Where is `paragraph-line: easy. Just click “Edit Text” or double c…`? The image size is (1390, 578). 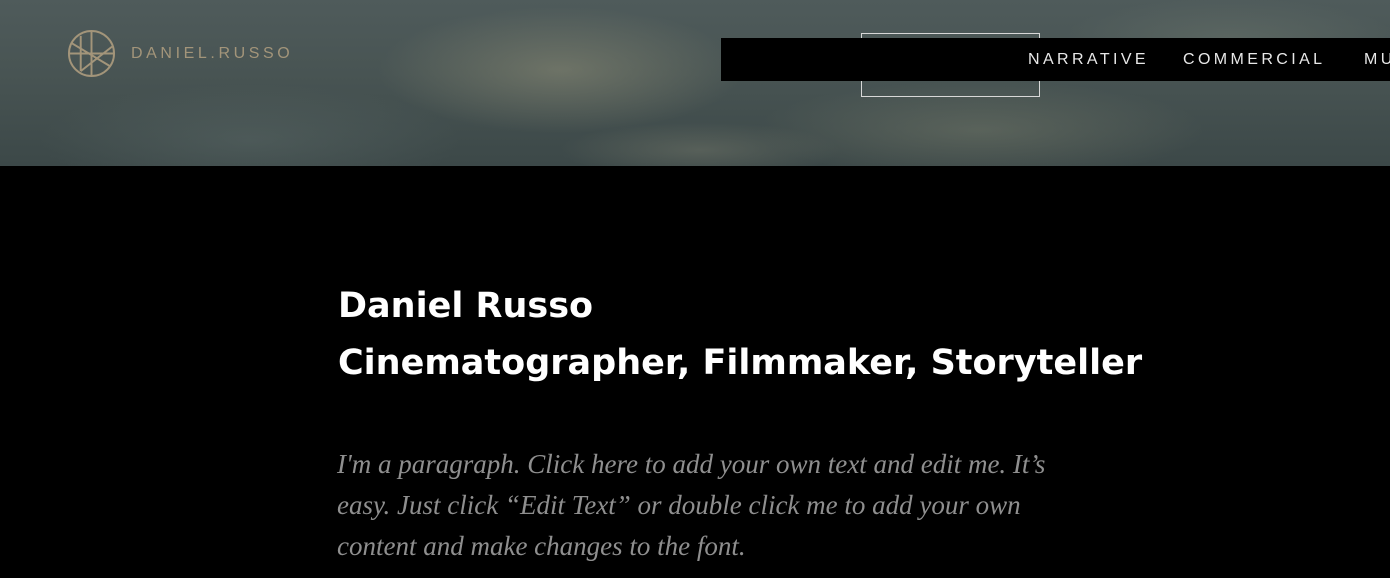
paragraph-line: easy. Just click “Edit Text” or double c… is located at coordinates (679, 505).